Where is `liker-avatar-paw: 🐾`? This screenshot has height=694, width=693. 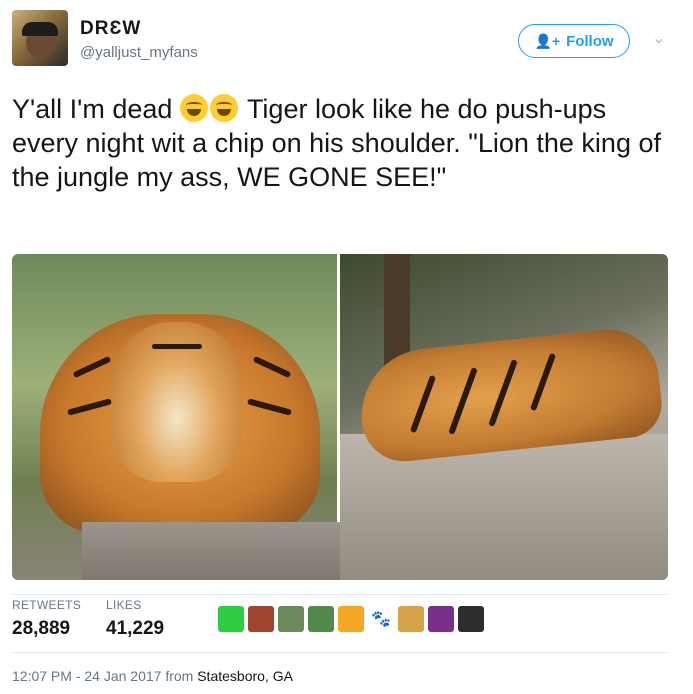
liker-avatar-paw: 🐾 is located at coordinates (381, 619).